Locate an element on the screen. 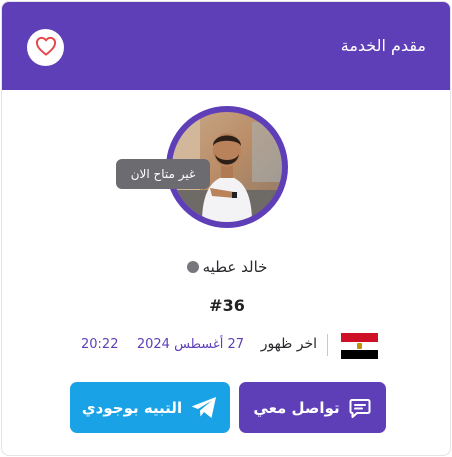 The width and height of the screenshot is (452, 457). telegram-icon is located at coordinates (204, 408).